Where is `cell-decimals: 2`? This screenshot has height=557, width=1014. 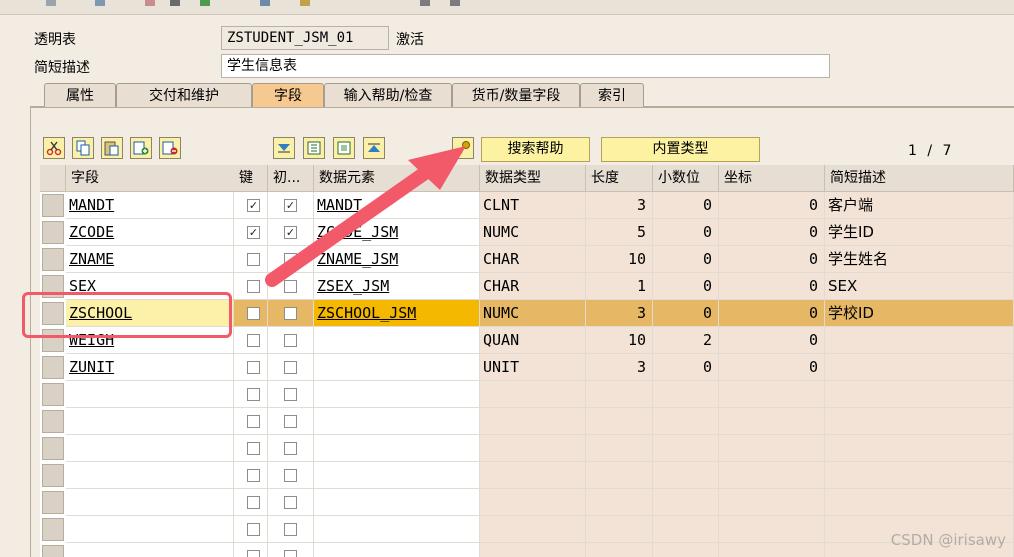 cell-decimals: 2 is located at coordinates (686, 340).